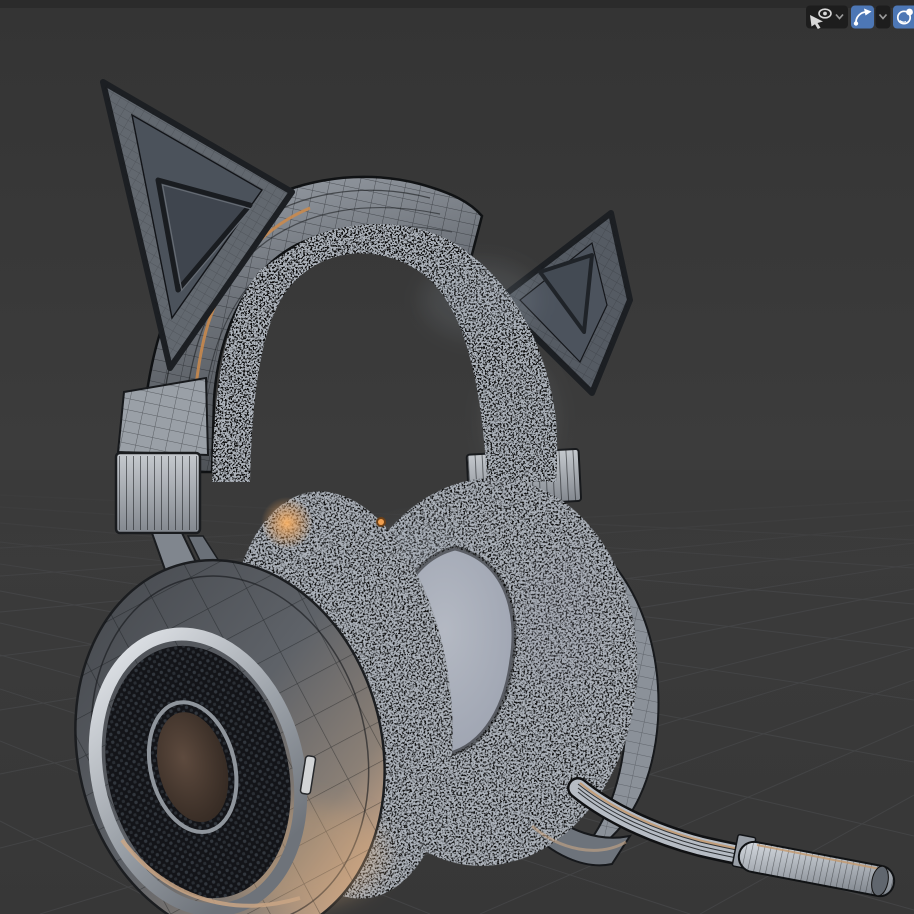 This screenshot has width=914, height=914. I want to click on viewport-top-strip, so click(457, 4).